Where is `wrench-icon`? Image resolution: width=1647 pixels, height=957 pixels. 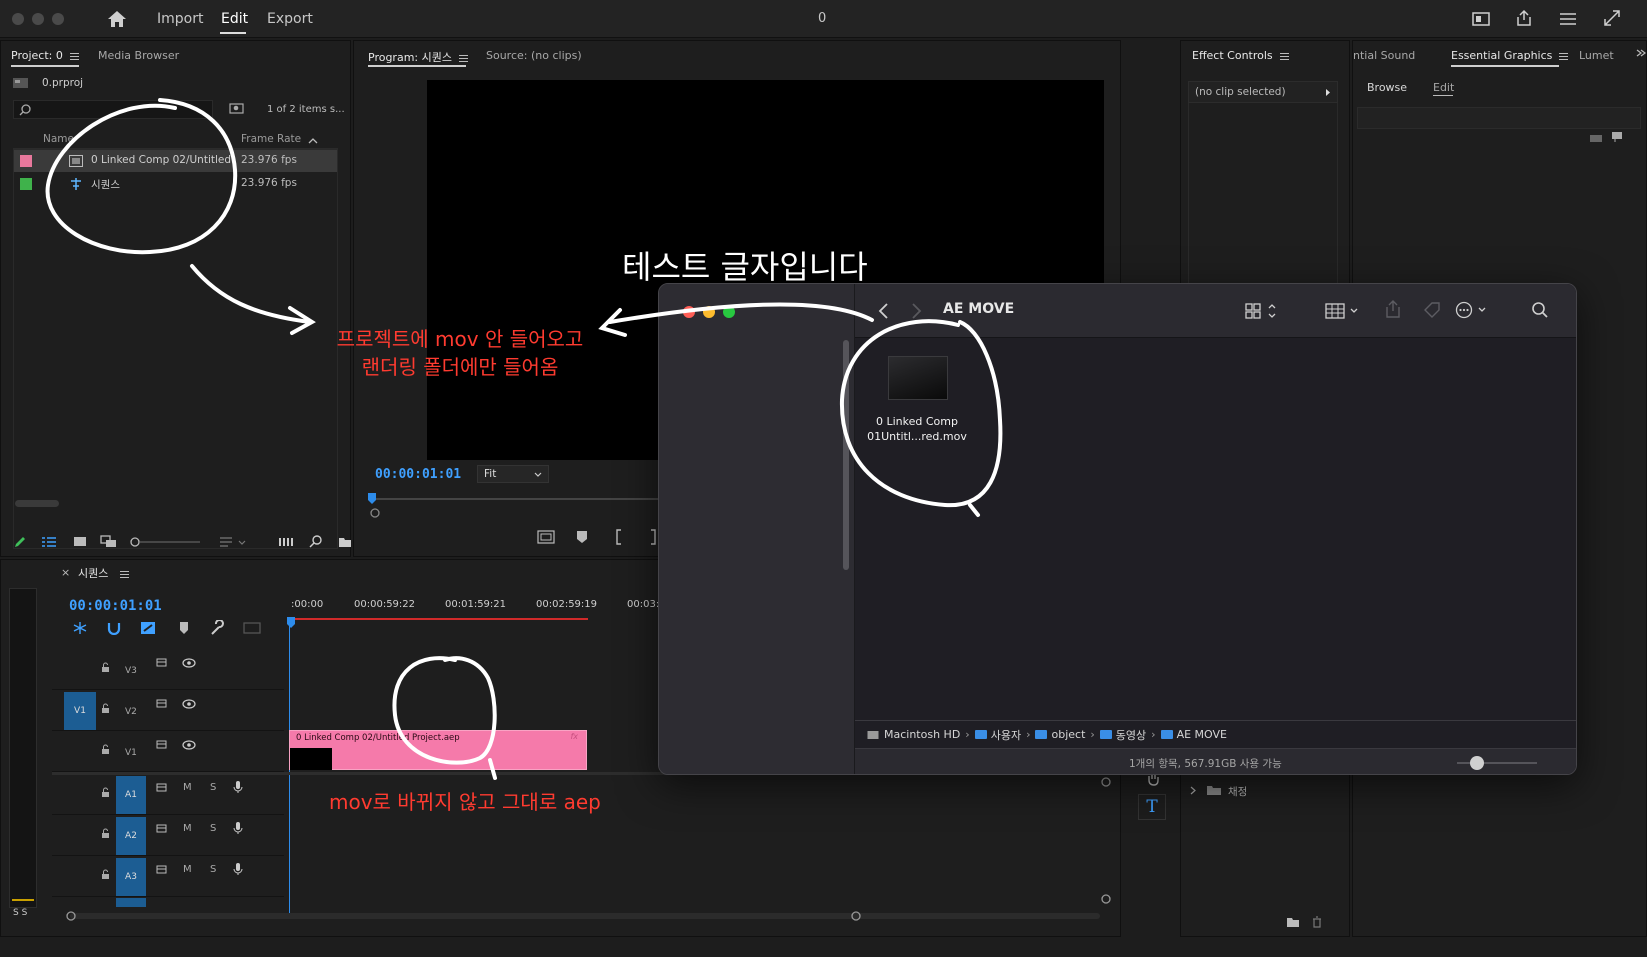 wrench-icon is located at coordinates (217, 628).